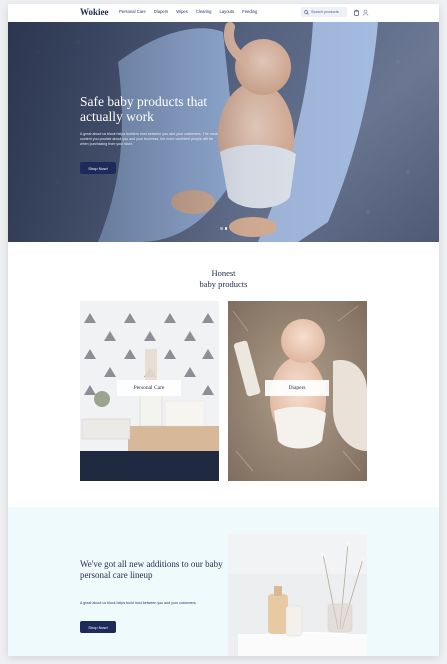 This screenshot has height=664, width=447. What do you see at coordinates (365, 12) in the screenshot?
I see `user-icon` at bounding box center [365, 12].